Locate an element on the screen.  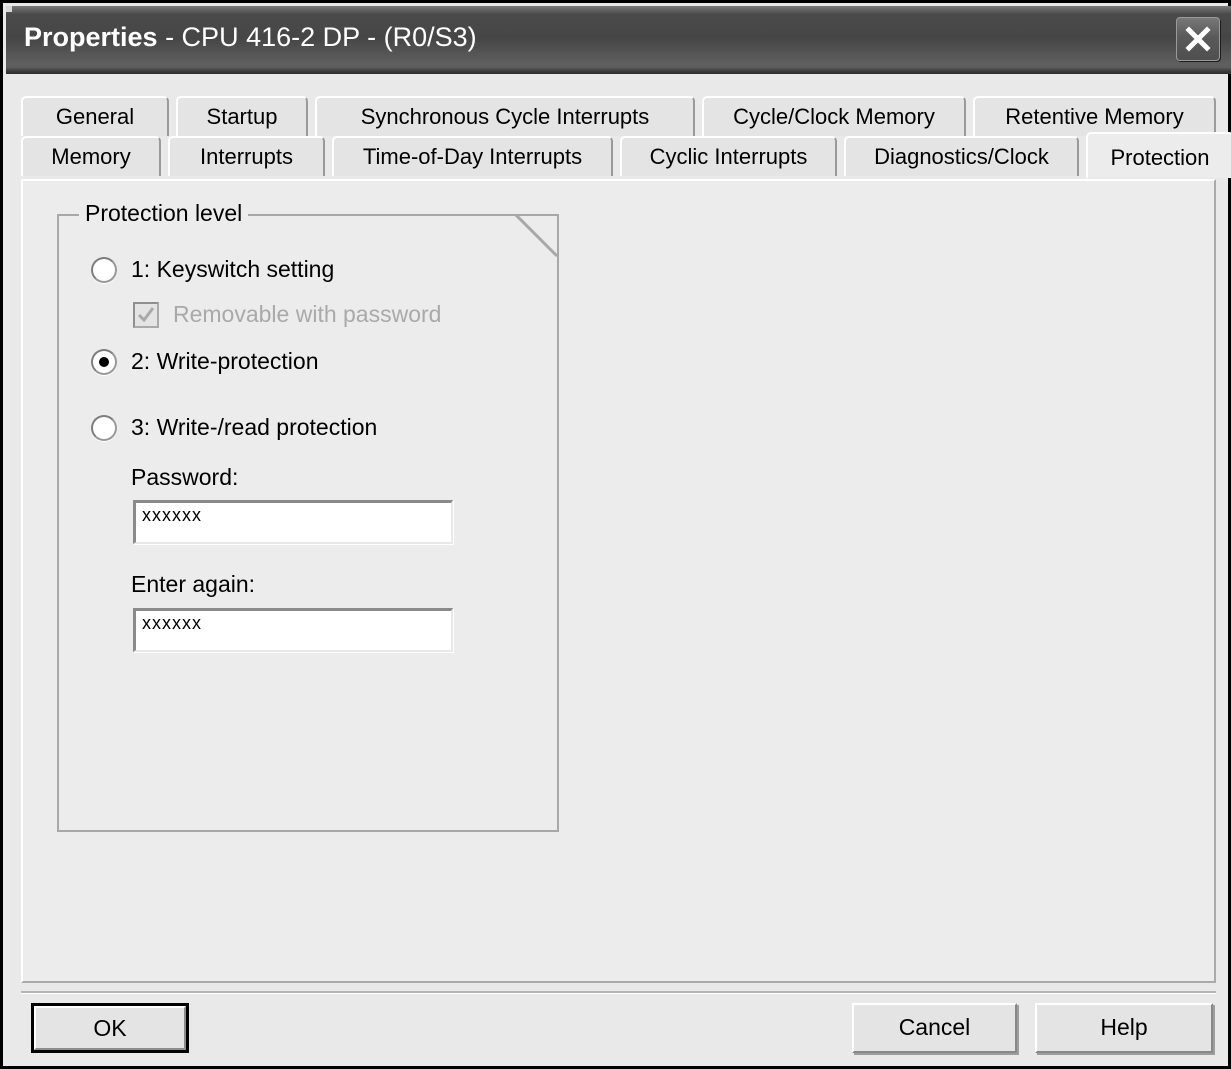
radio-label-write-read-protection: 3: Write-/read protection is located at coordinates (254, 427).